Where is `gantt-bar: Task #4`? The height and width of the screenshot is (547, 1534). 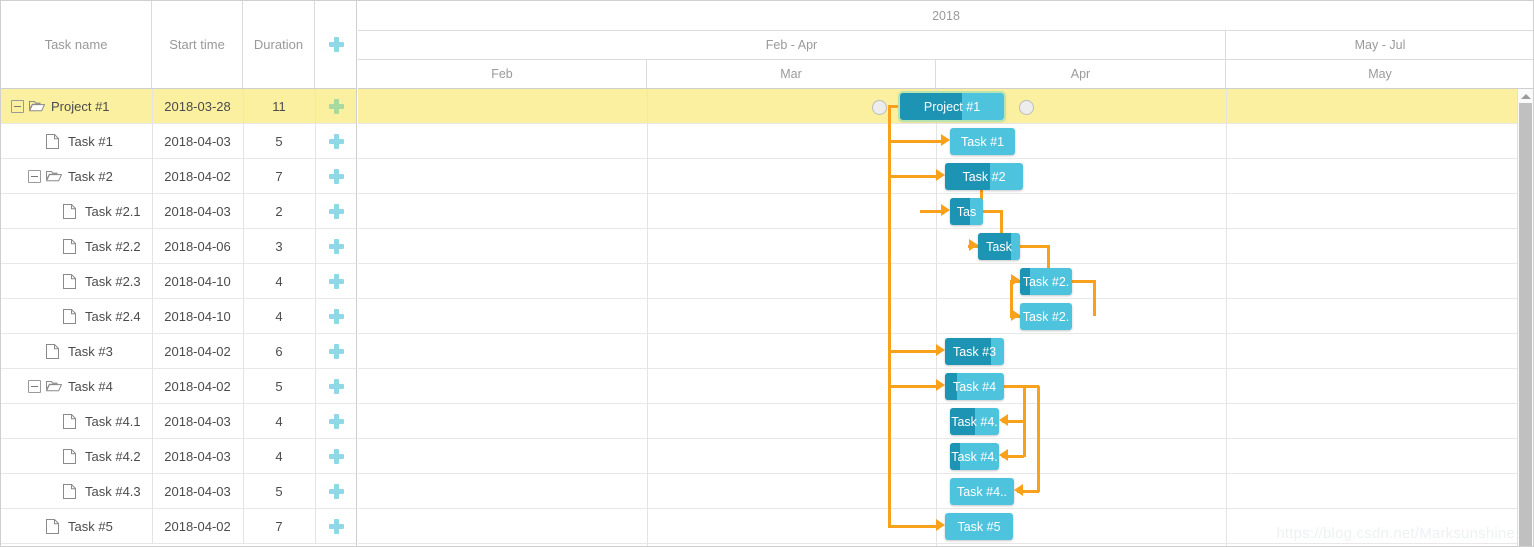 gantt-bar: Task #4 is located at coordinates (974, 386).